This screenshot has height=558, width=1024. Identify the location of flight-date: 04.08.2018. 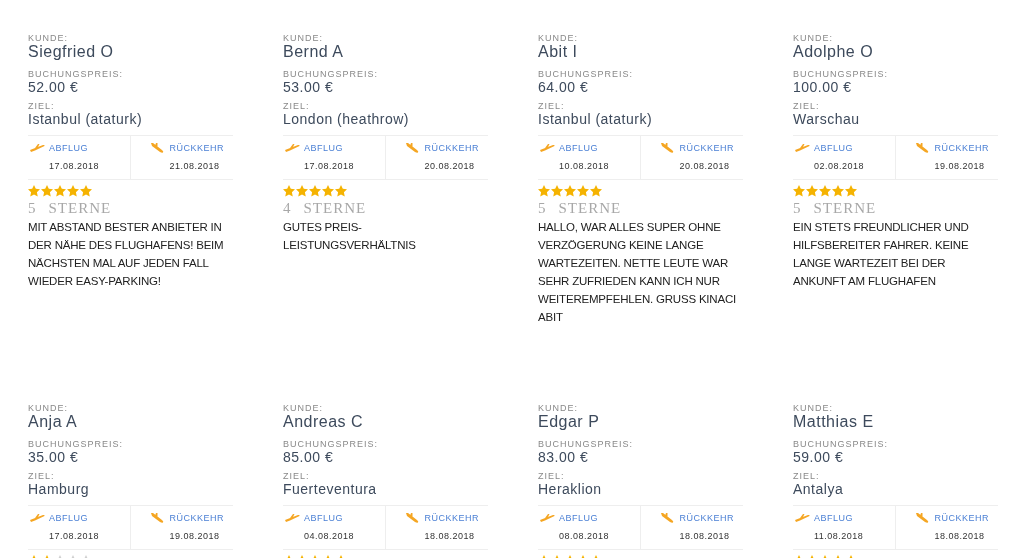
(329, 536).